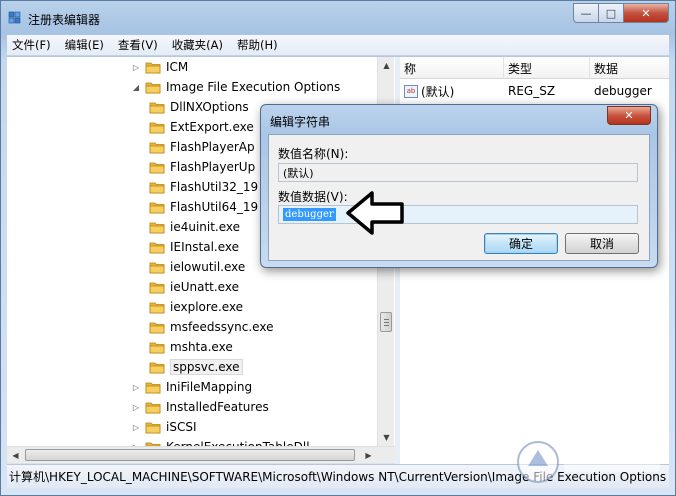 Image resolution: width=676 pixels, height=496 pixels. Describe the element at coordinates (313, 154) in the screenshot. I see `value-name-label: 数值名称(N):` at that location.